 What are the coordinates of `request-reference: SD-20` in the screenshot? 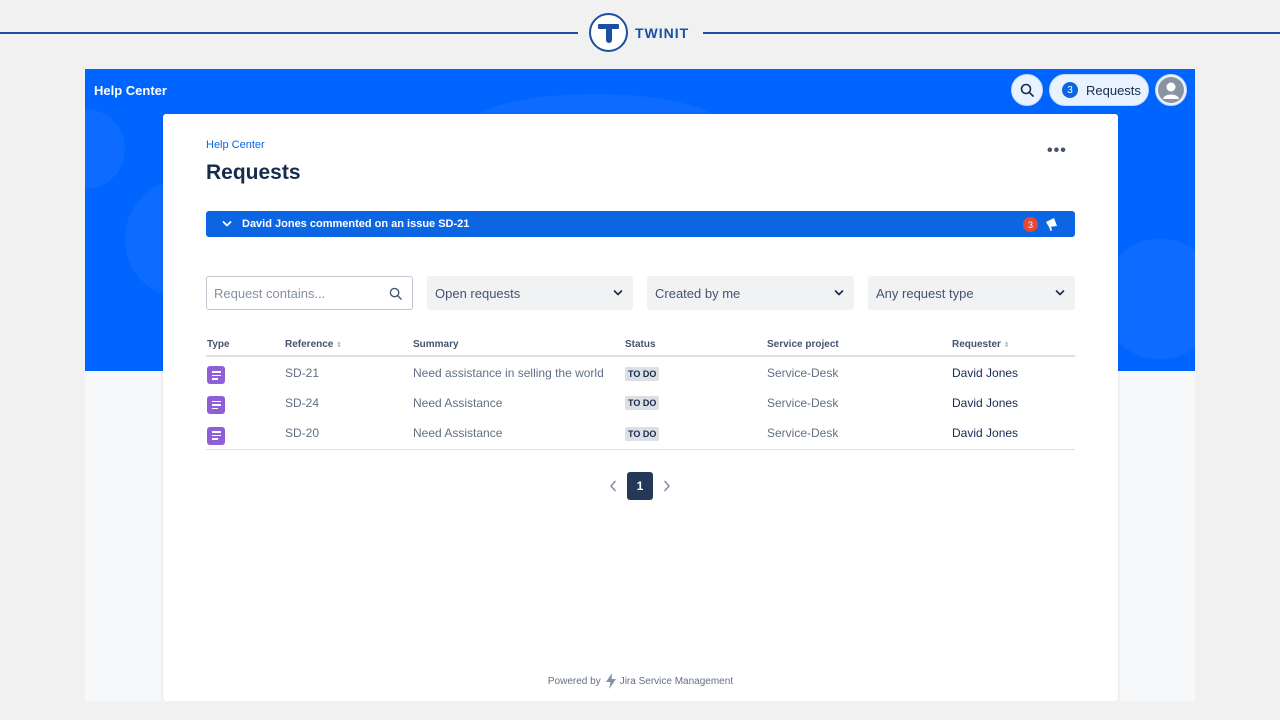 It's located at (348, 434).